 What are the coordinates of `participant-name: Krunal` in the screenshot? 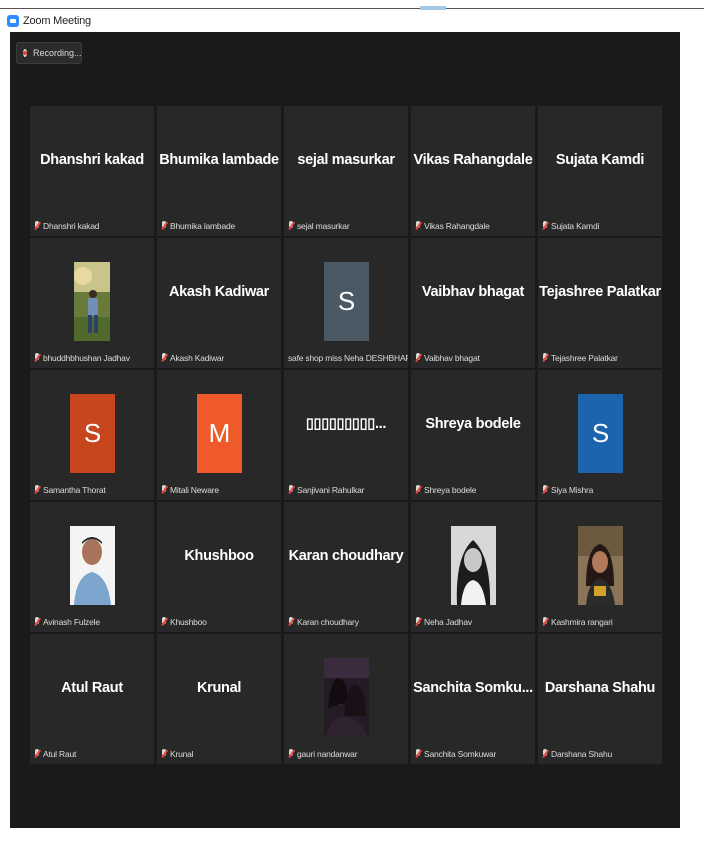 It's located at (182, 754).